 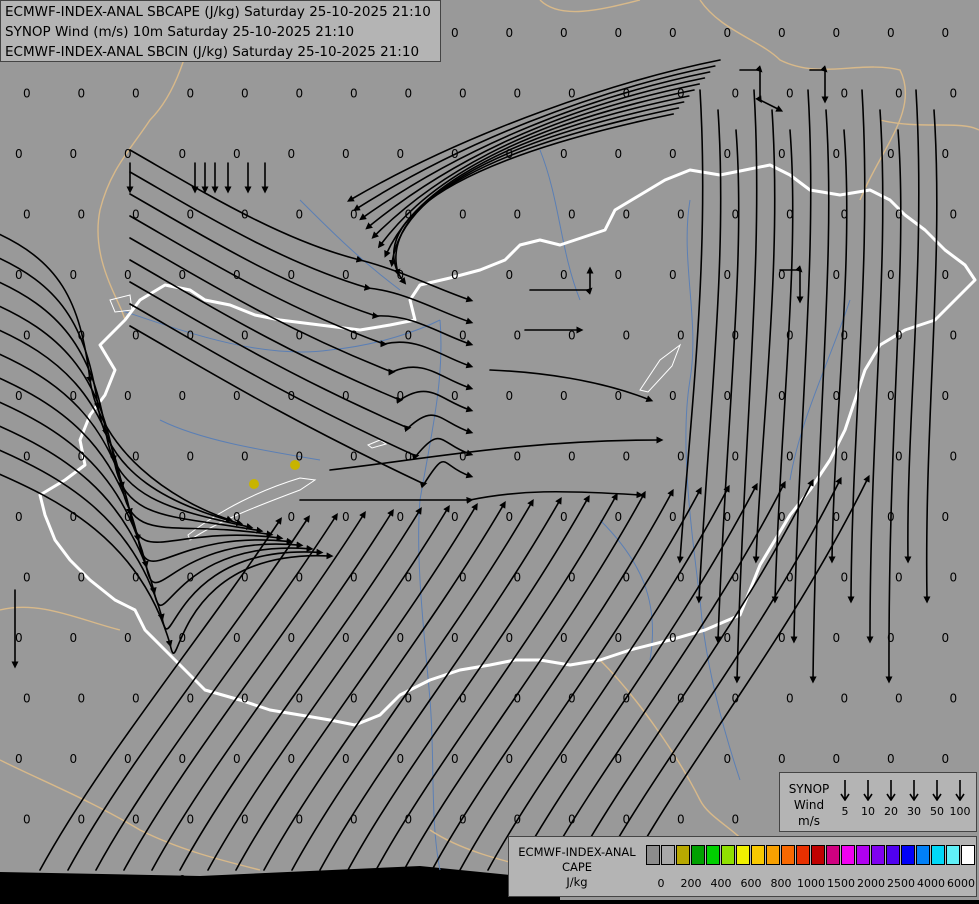 What do you see at coordinates (914, 811) in the screenshot?
I see `synop-speed-label: 30` at bounding box center [914, 811].